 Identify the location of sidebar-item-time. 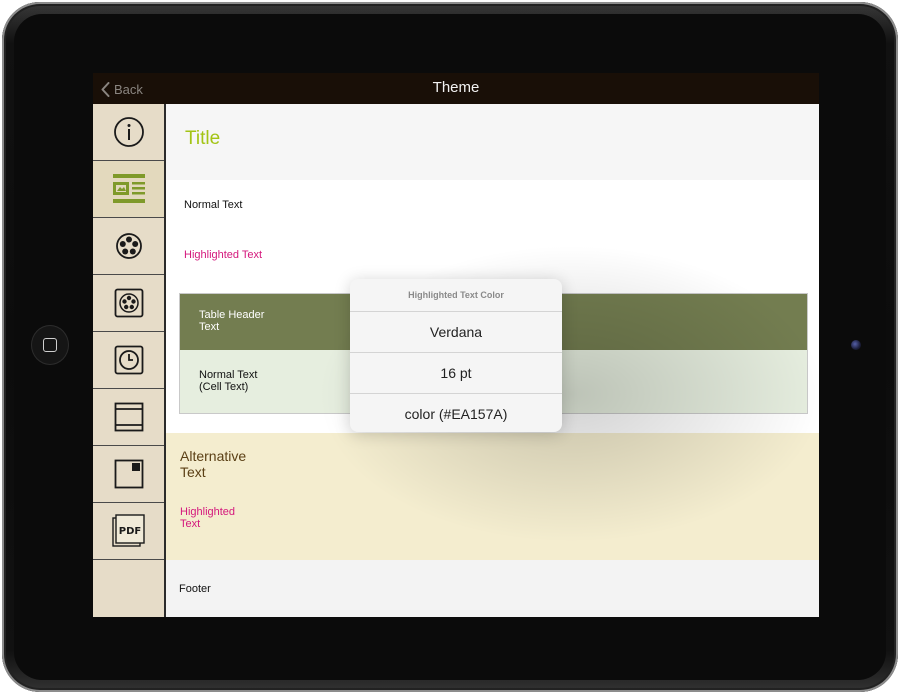
(128, 360).